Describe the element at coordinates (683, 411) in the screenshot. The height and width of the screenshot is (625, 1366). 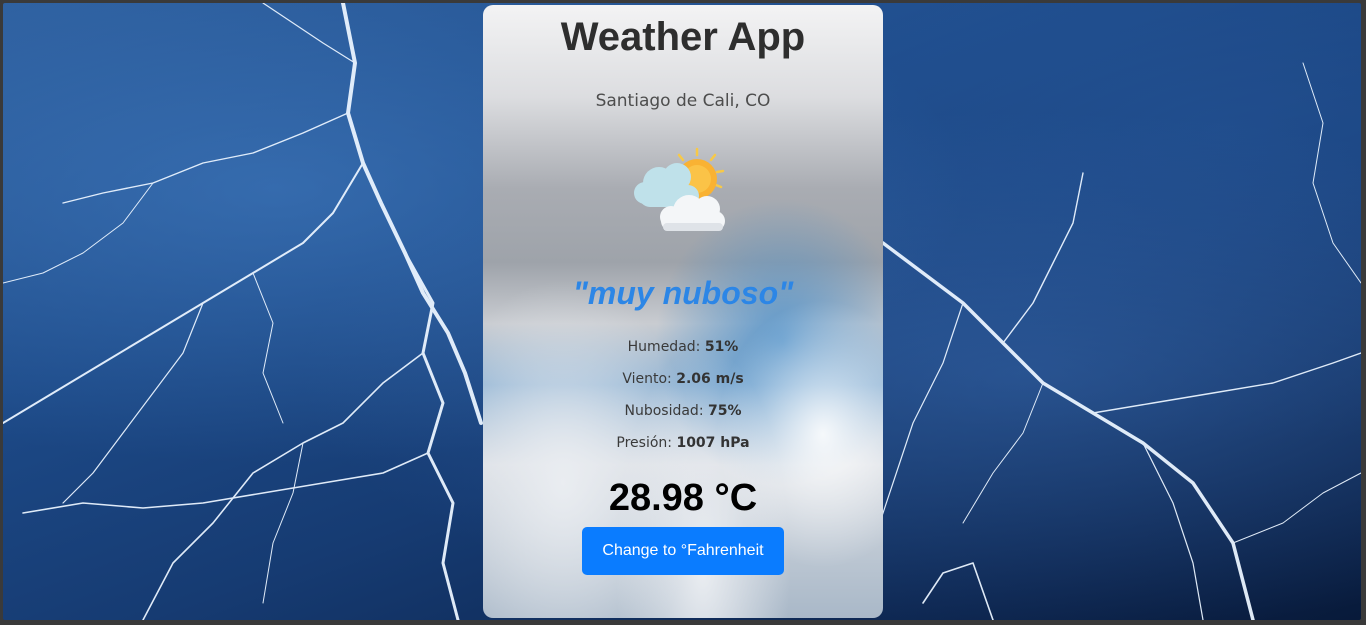
I see `cloudiness-stat: Nubosidad: 75%` at that location.